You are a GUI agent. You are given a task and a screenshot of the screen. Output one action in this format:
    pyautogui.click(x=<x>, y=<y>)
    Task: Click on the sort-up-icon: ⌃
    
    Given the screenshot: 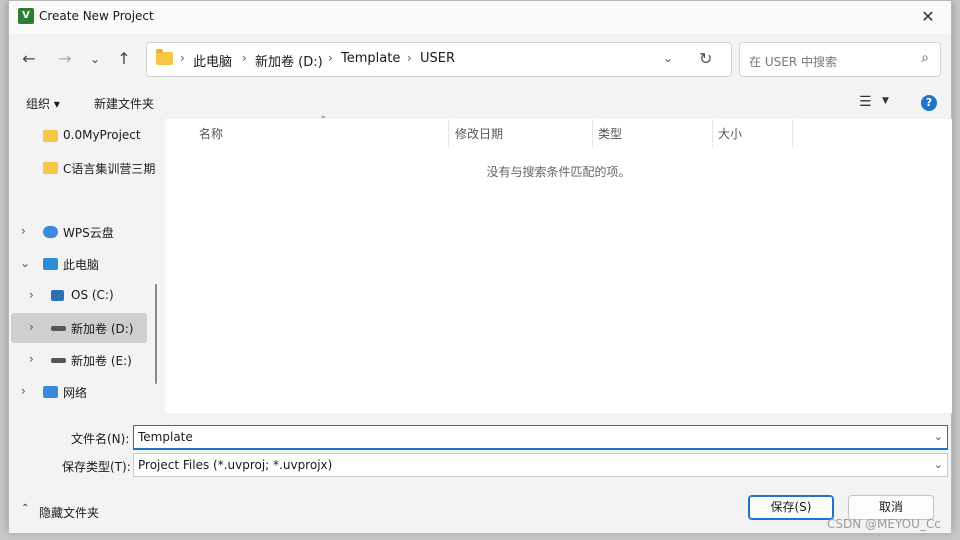 What is the action you would take?
    pyautogui.click(x=323, y=120)
    